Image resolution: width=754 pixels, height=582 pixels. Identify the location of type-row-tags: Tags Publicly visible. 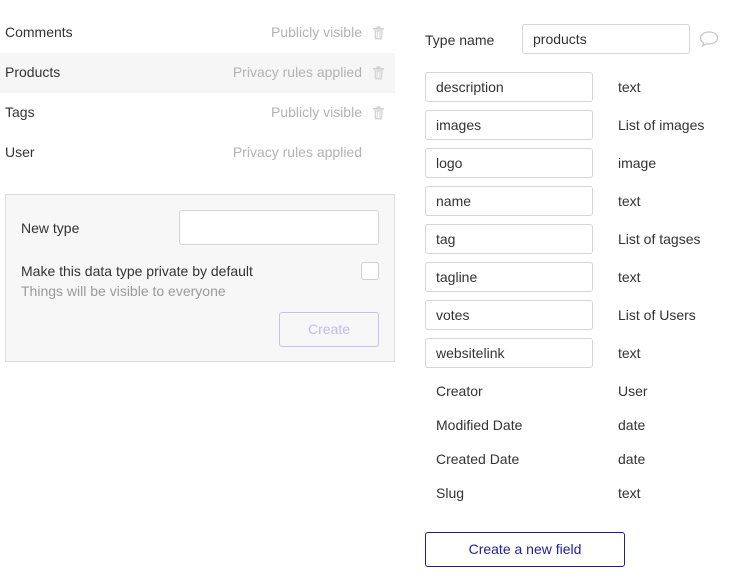
(197, 113).